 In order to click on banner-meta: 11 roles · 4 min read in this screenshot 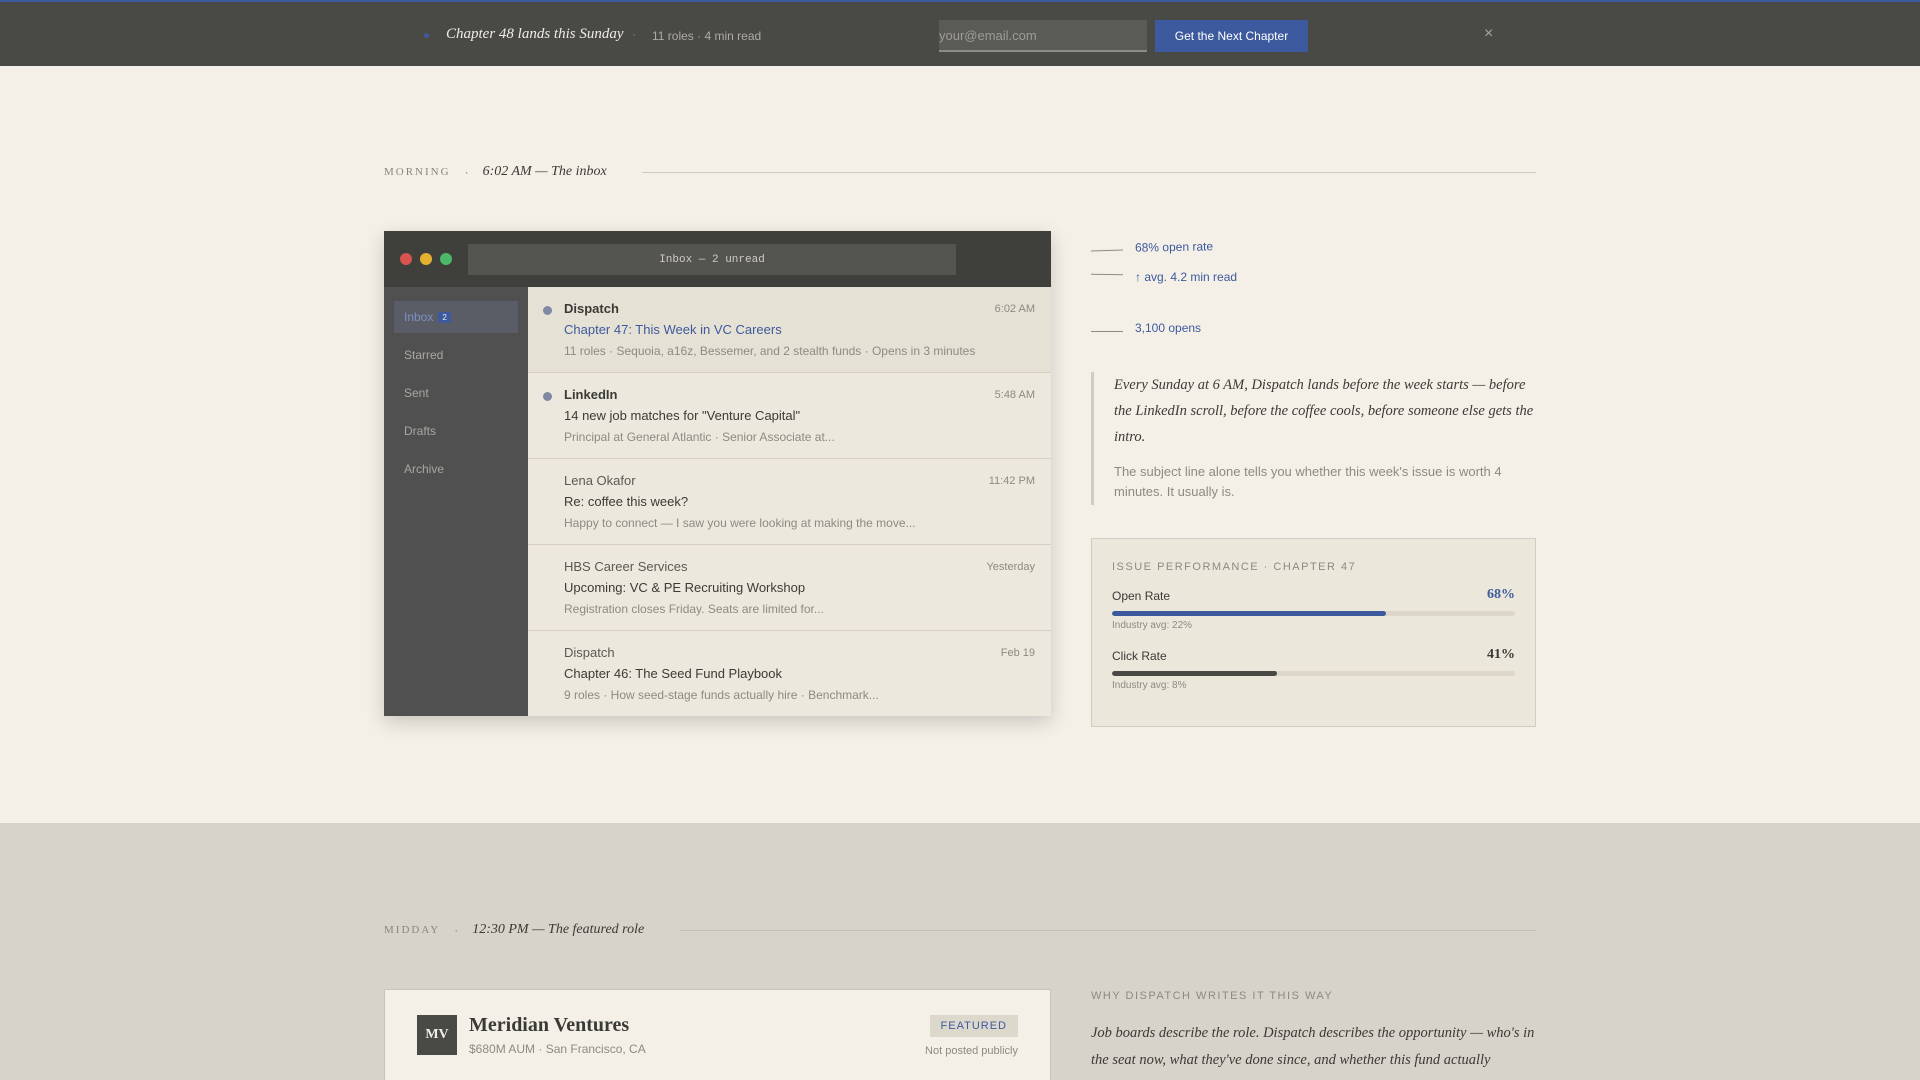, I will do `click(707, 36)`.